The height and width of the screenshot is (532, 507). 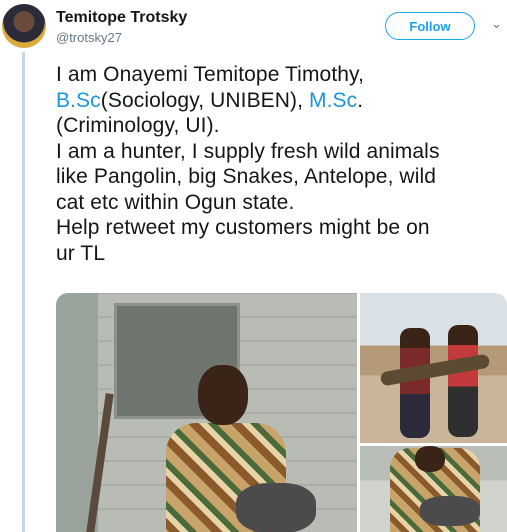 What do you see at coordinates (205, 100) in the screenshot?
I see `tweet-text-fragment: (Sociology, UNIBEN),` at bounding box center [205, 100].